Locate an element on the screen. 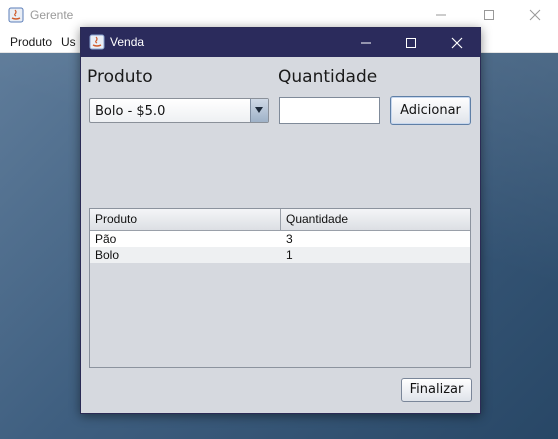  column-header-quantidade: Quantidade is located at coordinates (375, 220).